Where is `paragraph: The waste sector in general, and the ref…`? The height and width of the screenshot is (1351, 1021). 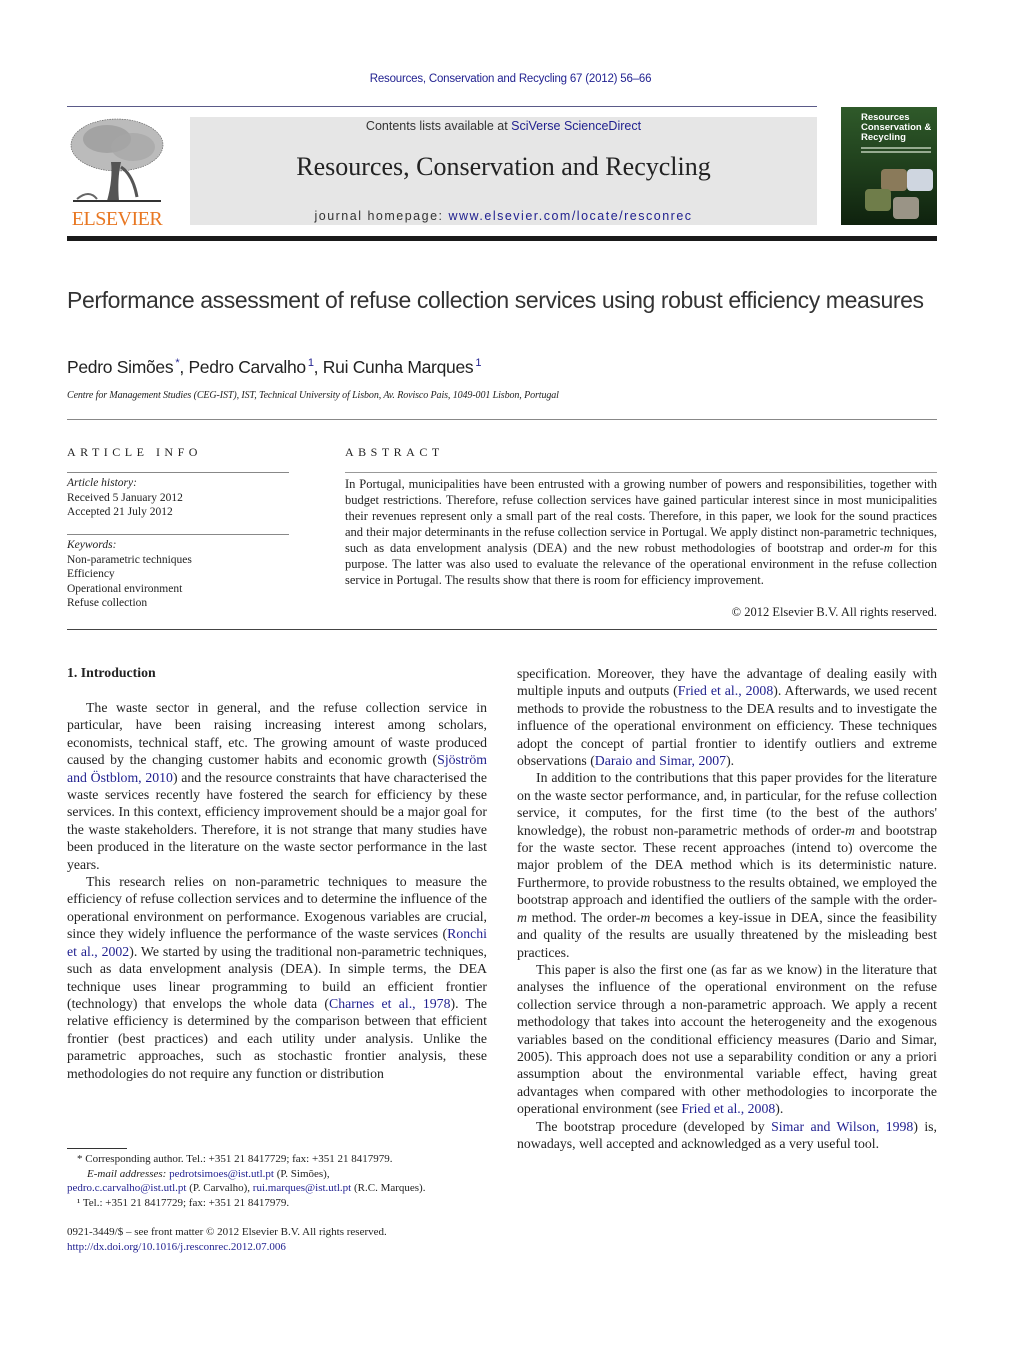 paragraph: The waste sector in general, and the ref… is located at coordinates (277, 786).